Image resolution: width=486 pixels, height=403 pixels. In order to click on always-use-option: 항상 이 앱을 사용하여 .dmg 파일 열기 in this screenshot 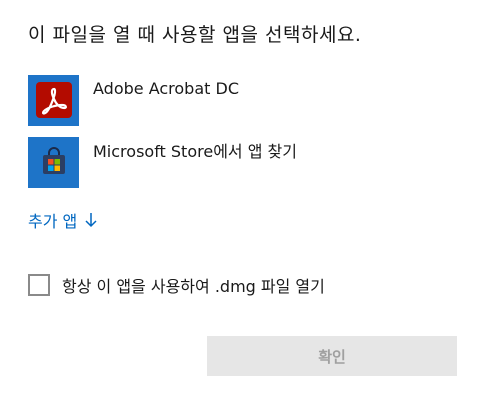, I will do `click(176, 285)`.